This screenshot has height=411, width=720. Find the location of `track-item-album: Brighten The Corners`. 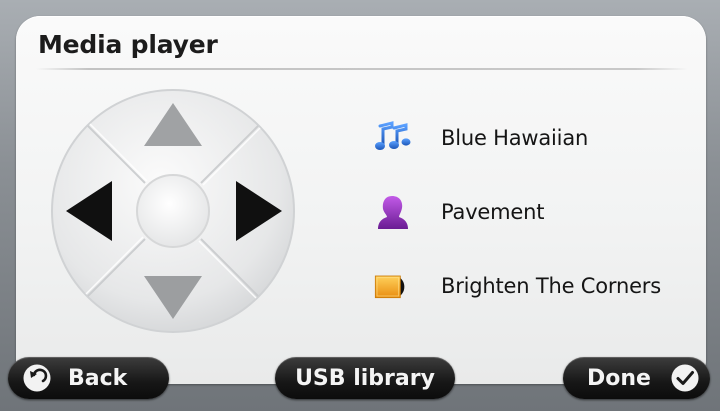

track-item-album: Brighten The Corners is located at coordinates (532, 286).